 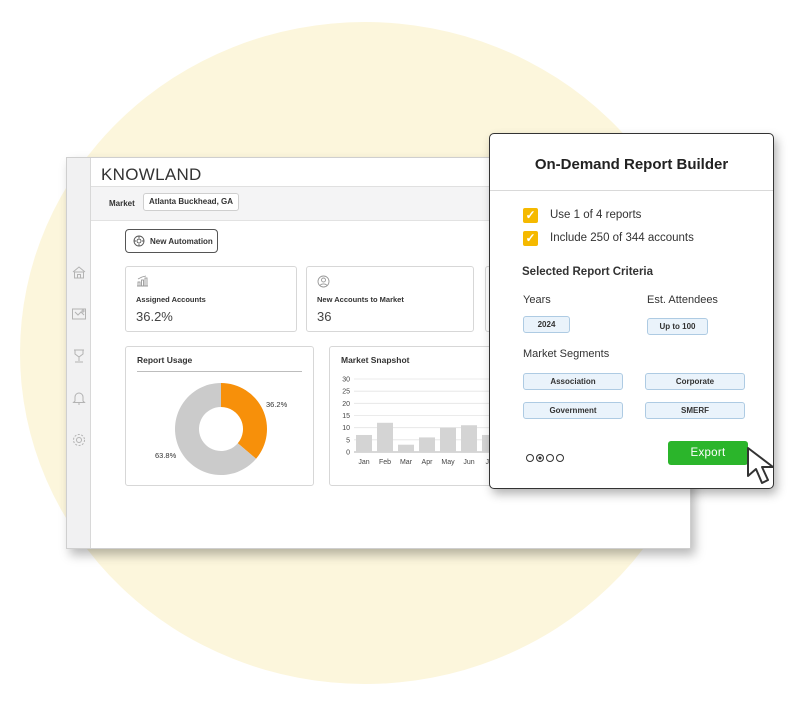 What do you see at coordinates (139, 241) in the screenshot?
I see `automation-icon` at bounding box center [139, 241].